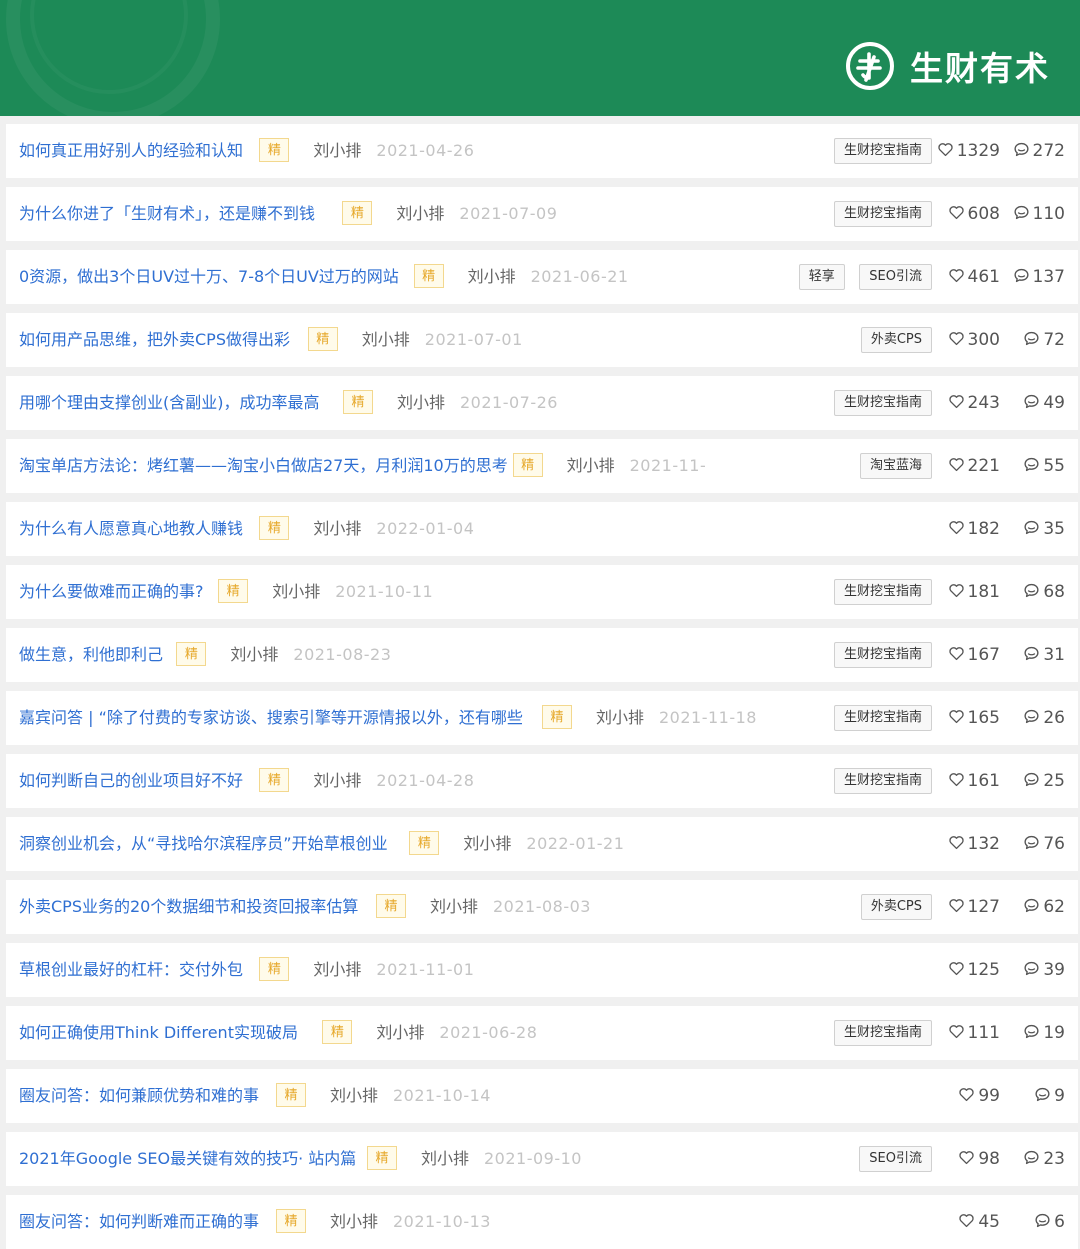 This screenshot has height=1249, width=1080. I want to click on like-count: 165, so click(974, 718).